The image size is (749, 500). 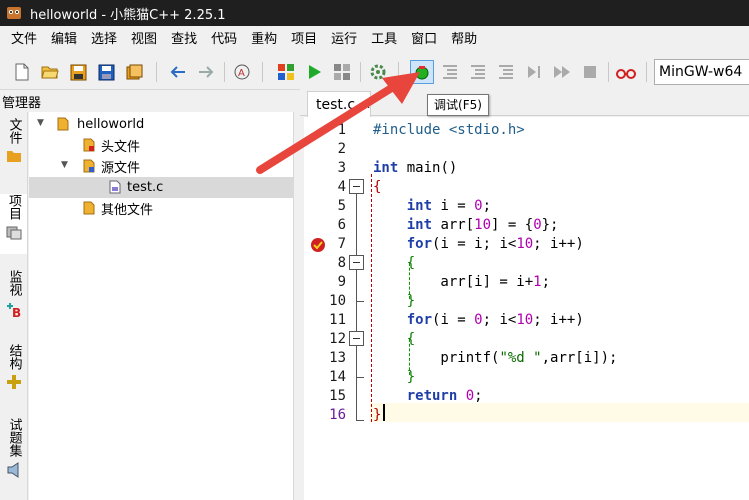 What do you see at coordinates (89, 166) in the screenshot?
I see `source-folder-icon` at bounding box center [89, 166].